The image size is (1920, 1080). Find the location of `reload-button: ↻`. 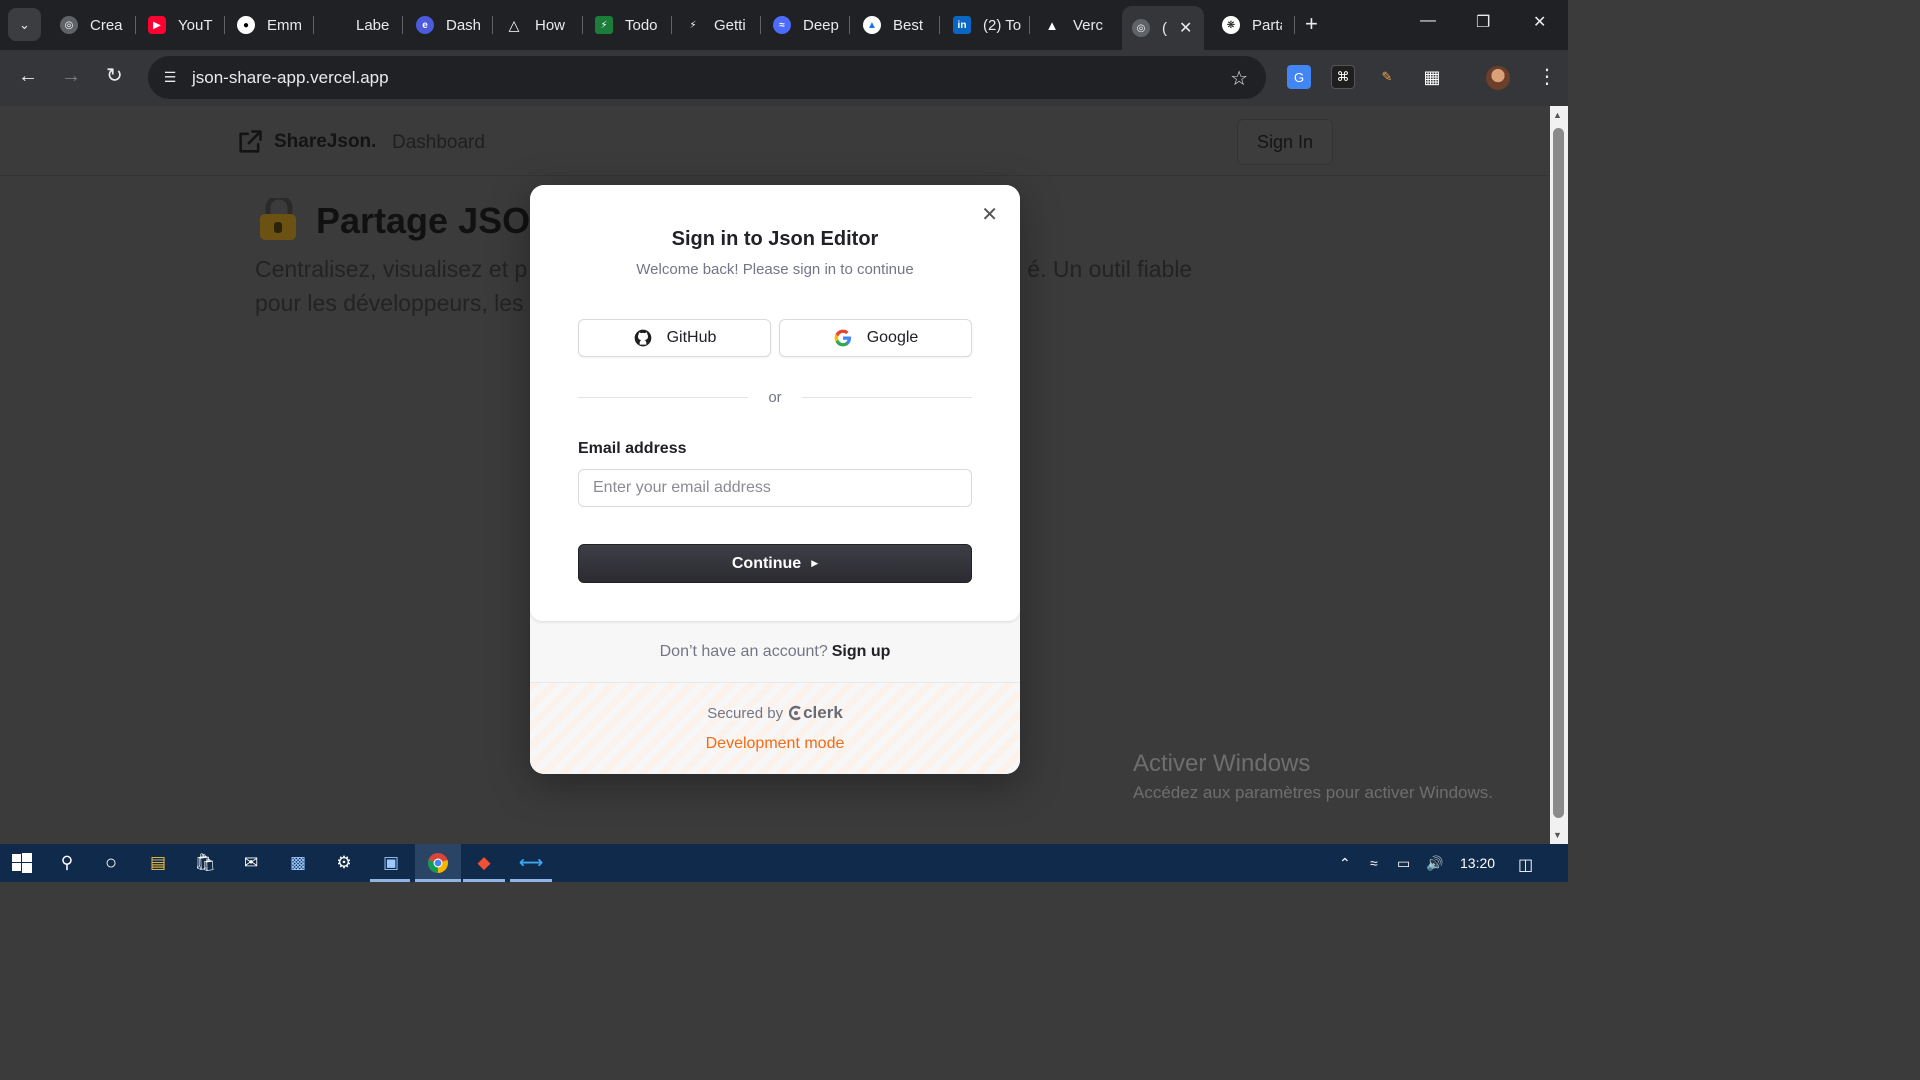

reload-button: ↻ is located at coordinates (114, 76).